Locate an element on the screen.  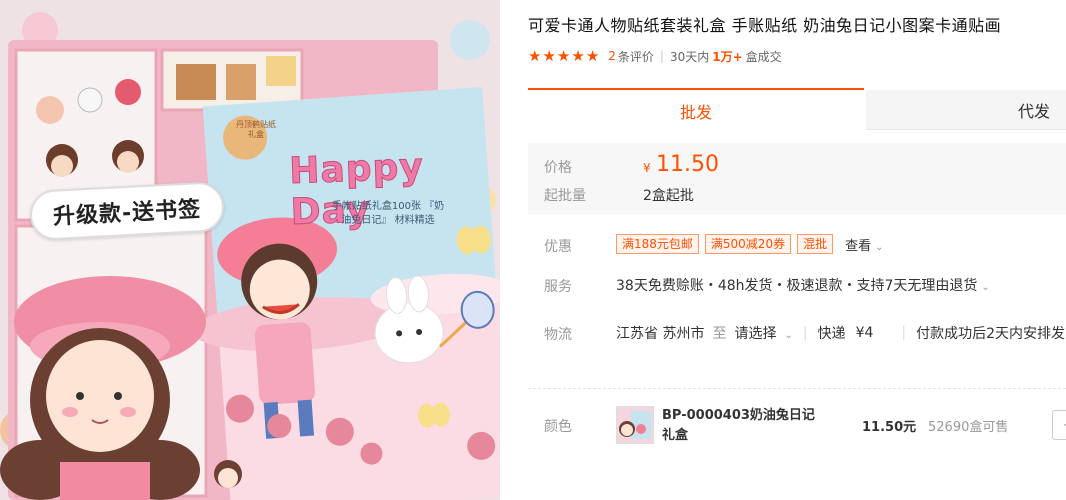
carrier: 快递 is located at coordinates (831, 334).